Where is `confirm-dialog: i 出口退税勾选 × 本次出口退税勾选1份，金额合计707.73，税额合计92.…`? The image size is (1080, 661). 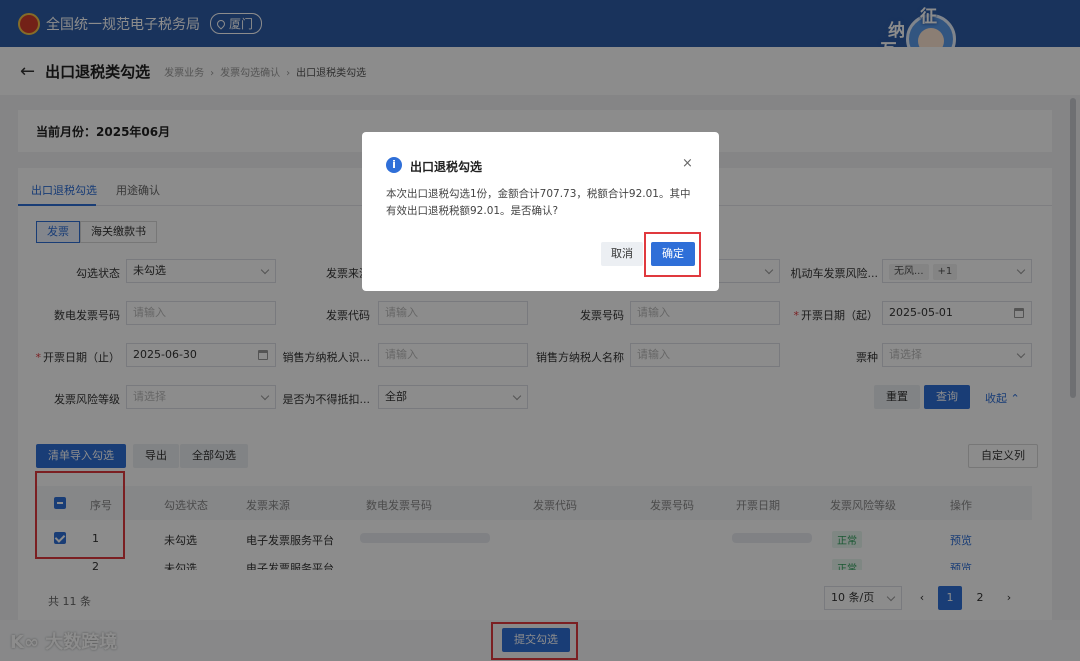 confirm-dialog: i 出口退税勾选 × 本次出口退税勾选1份，金额合计707.73，税额合计92.… is located at coordinates (540, 211).